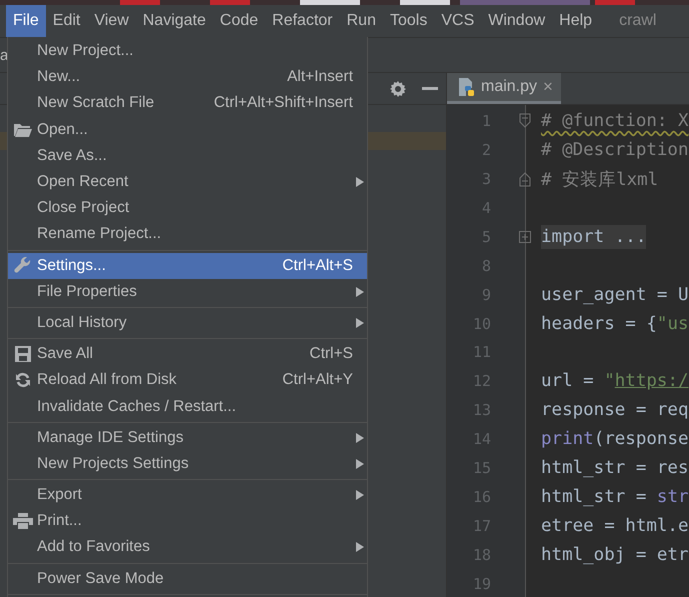  Describe the element at coordinates (615, 121) in the screenshot. I see `code-line: # @function: X` at that location.